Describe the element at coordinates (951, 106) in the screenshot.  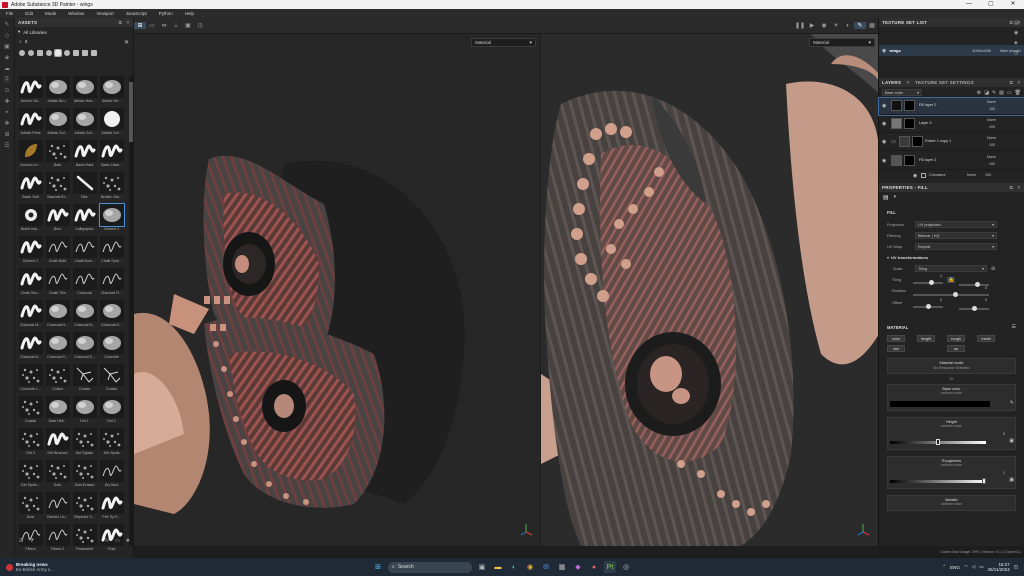
I see `layer-row: ◉ Fill layer 2 Norm 100` at that location.